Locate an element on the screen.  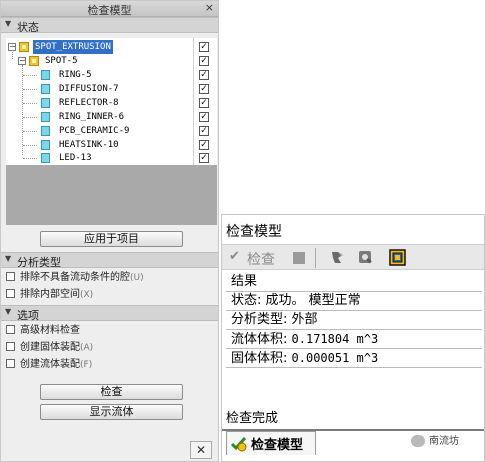
close-button: ✕ is located at coordinates (201, 450).